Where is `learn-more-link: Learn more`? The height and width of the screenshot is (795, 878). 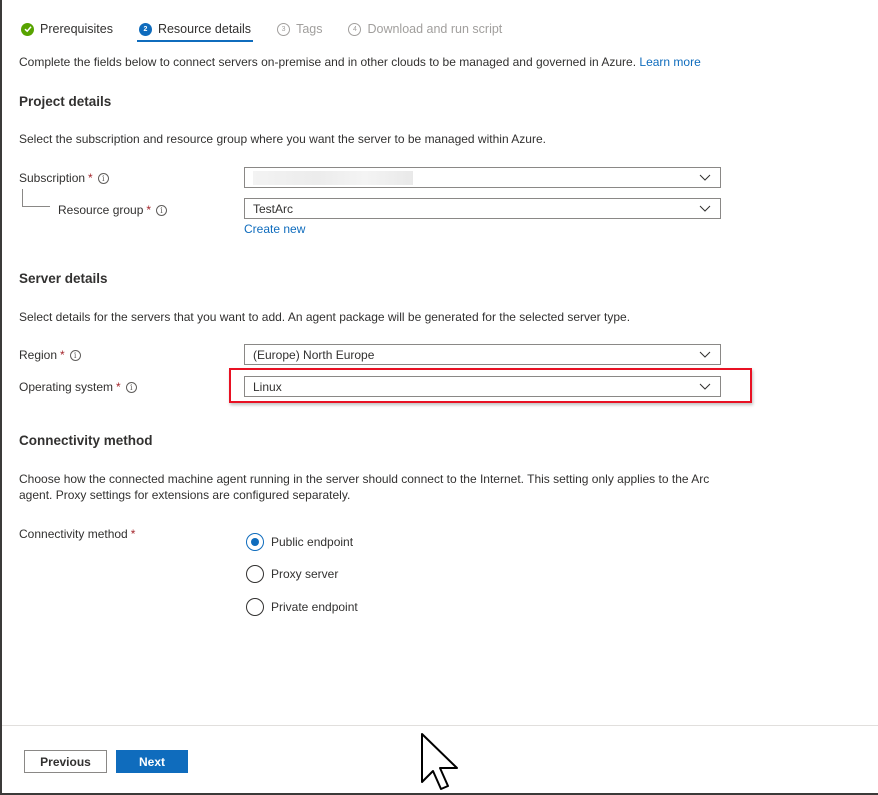
learn-more-link: Learn more is located at coordinates (669, 62).